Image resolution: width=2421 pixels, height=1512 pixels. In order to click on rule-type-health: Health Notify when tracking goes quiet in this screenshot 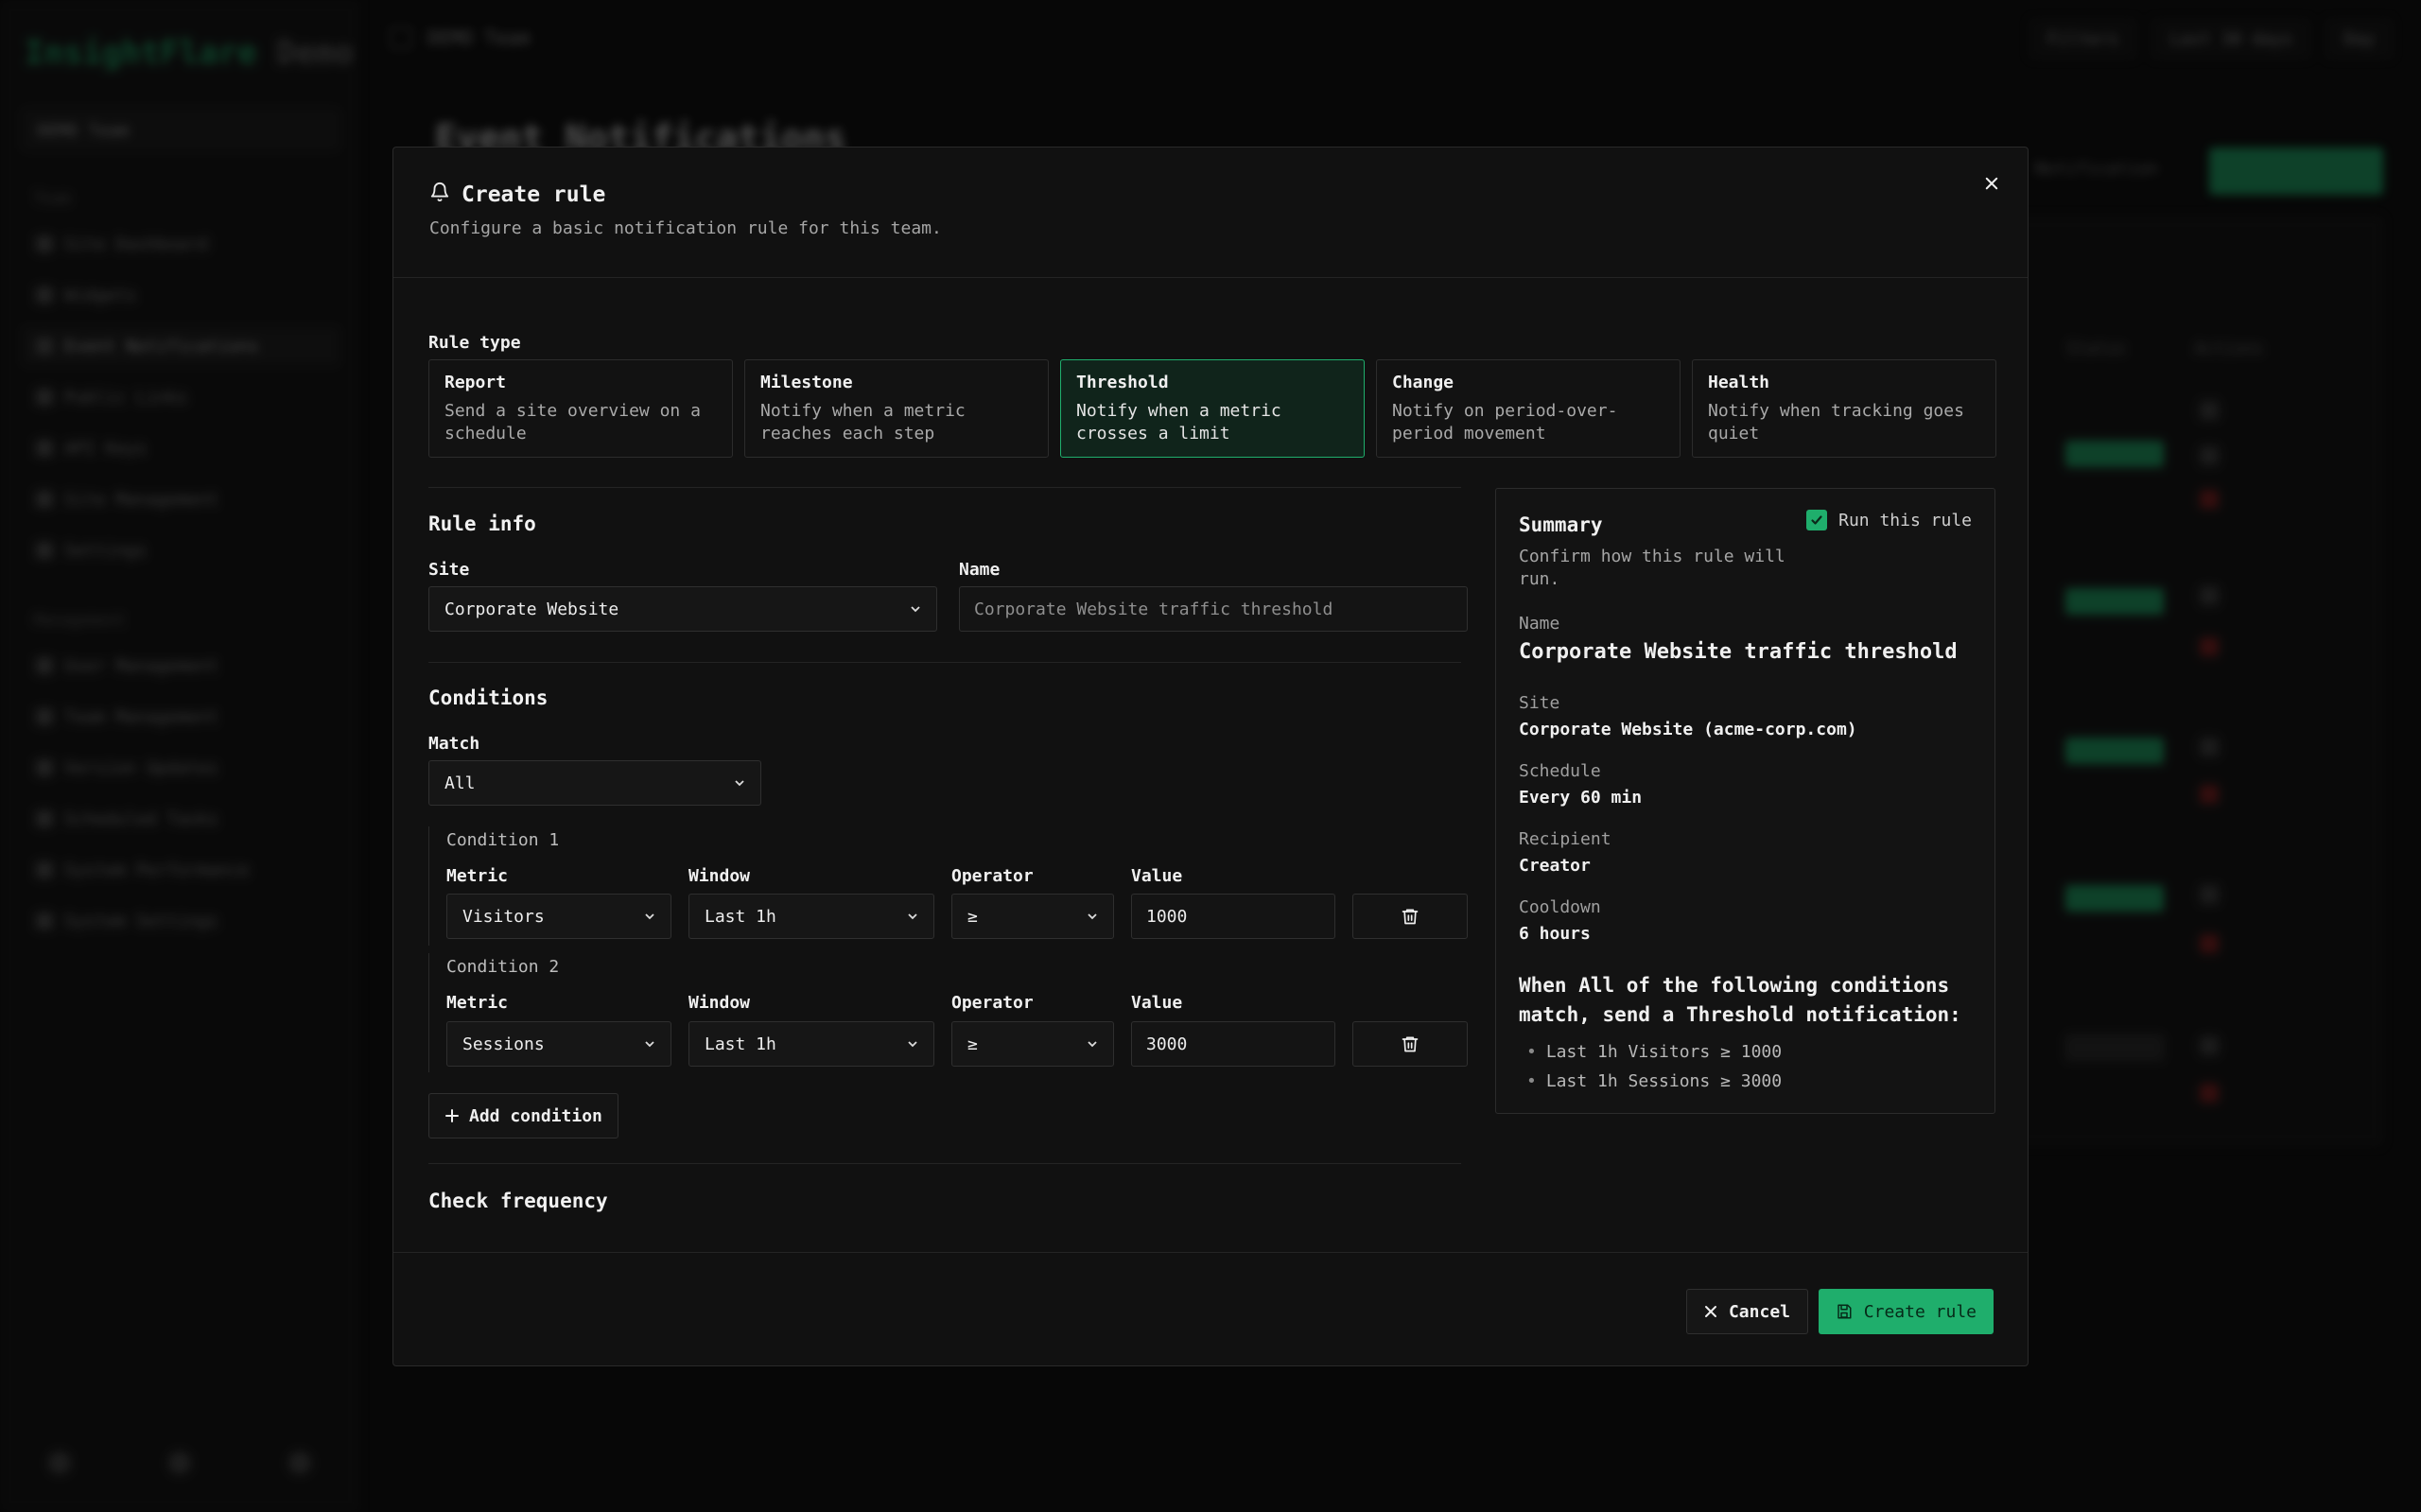, I will do `click(1844, 408)`.